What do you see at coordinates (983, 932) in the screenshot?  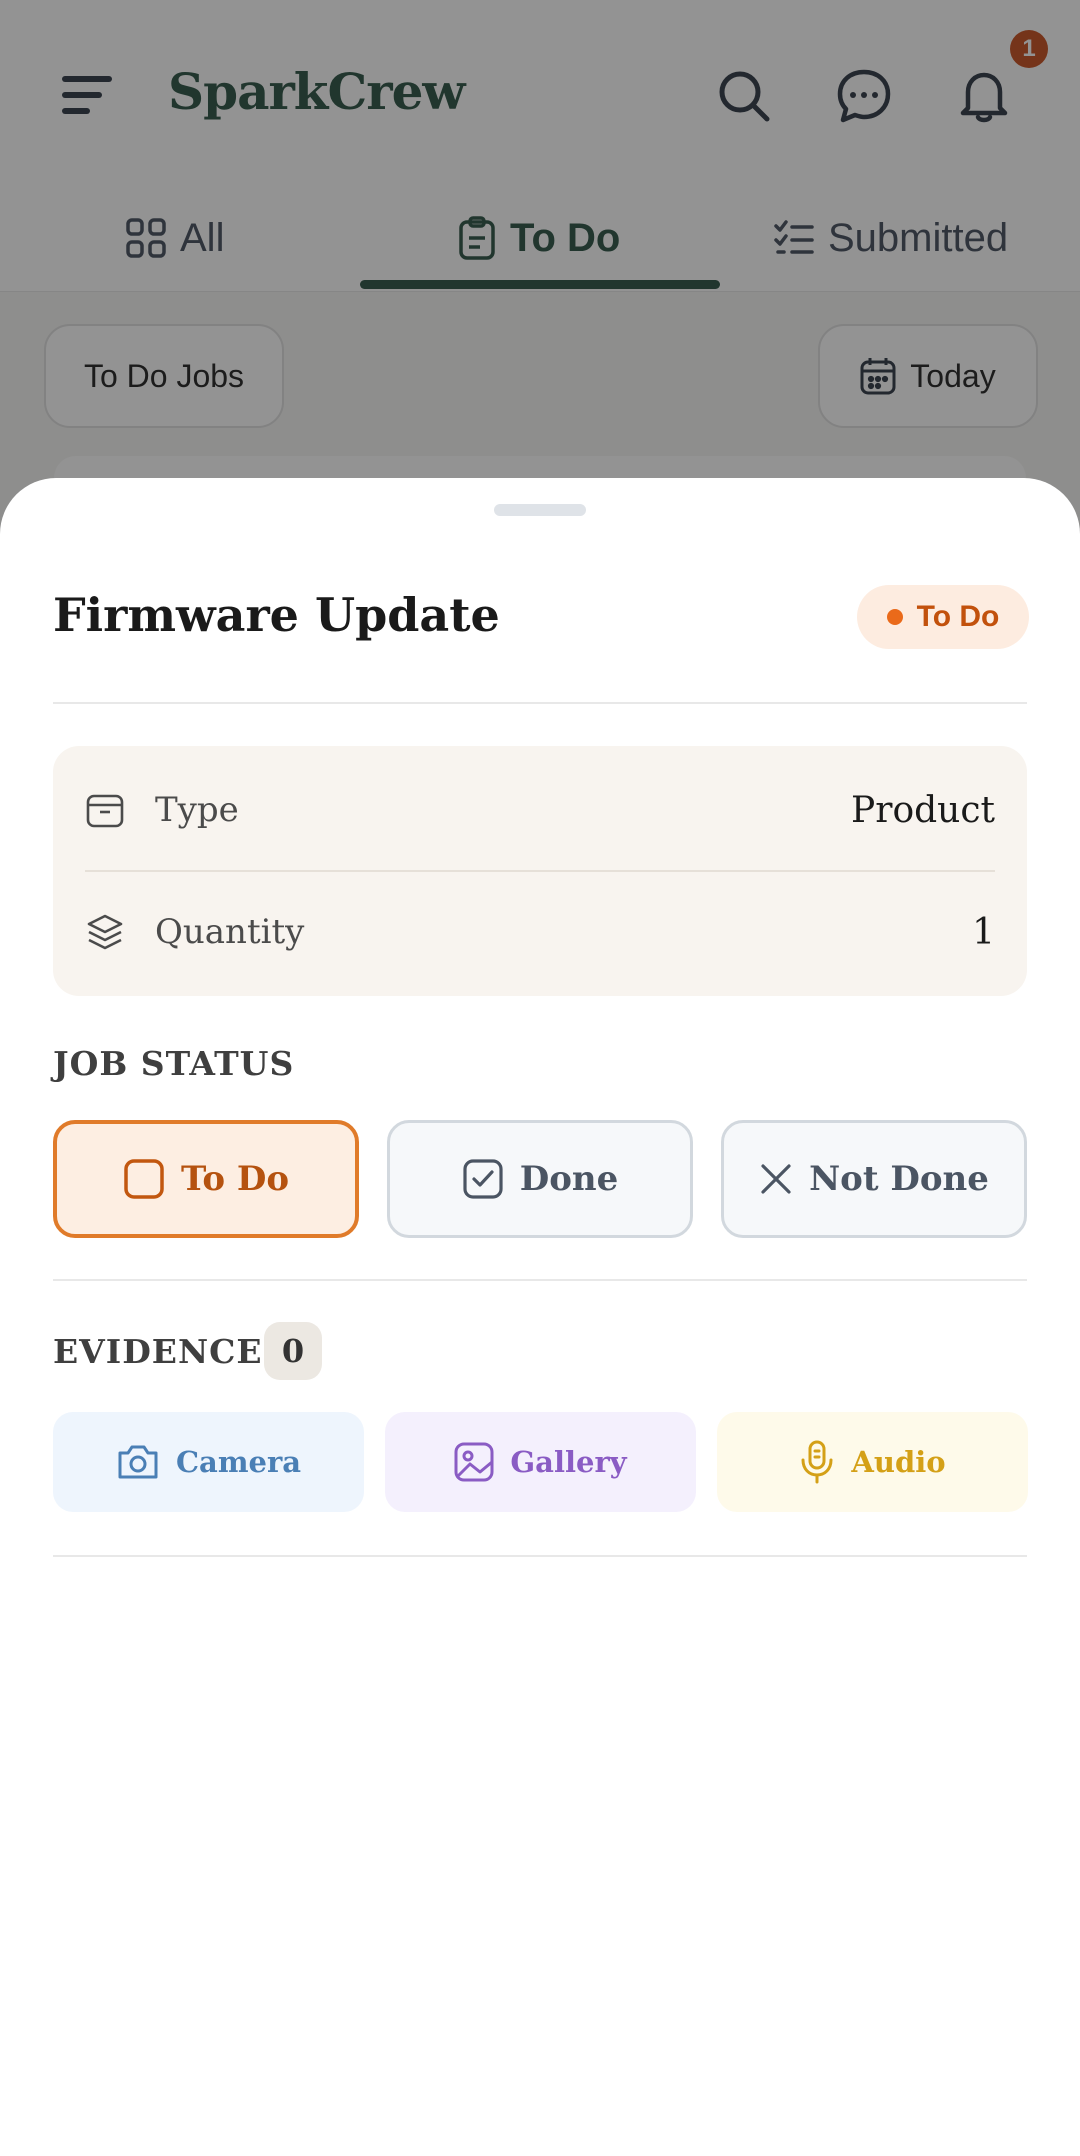 I see `info-quantity-value: 1` at bounding box center [983, 932].